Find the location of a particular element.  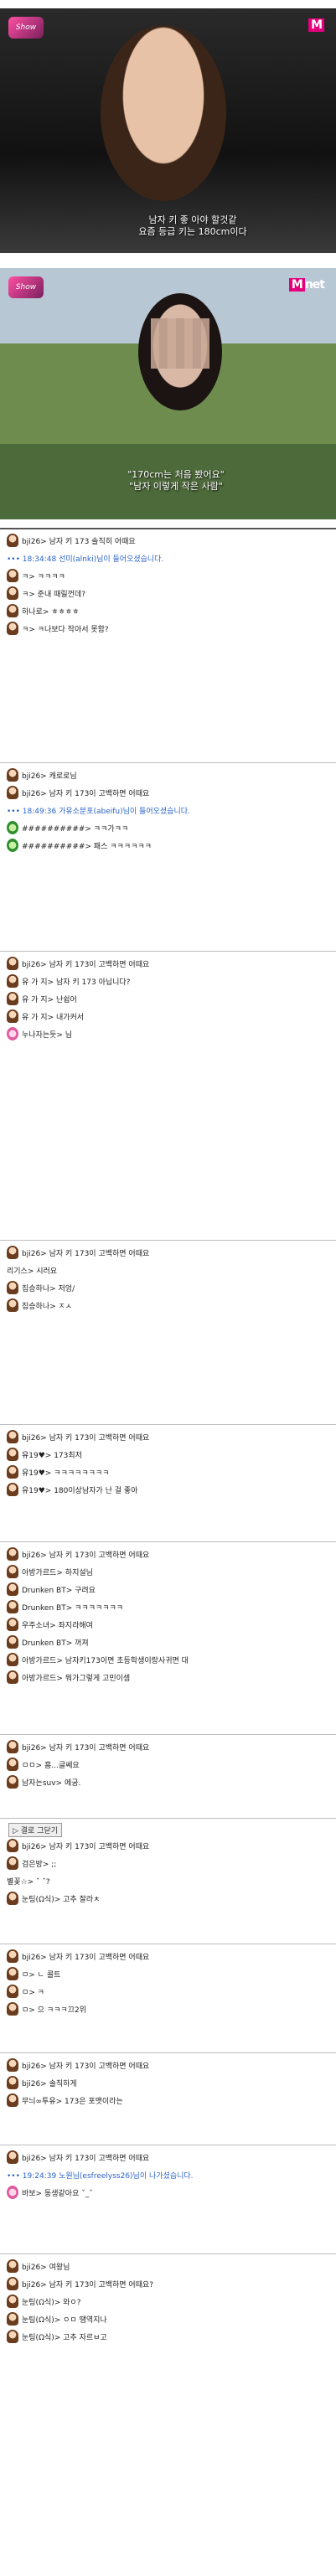

chat-message: 유 가 지> 내가커서 is located at coordinates (45, 1016).